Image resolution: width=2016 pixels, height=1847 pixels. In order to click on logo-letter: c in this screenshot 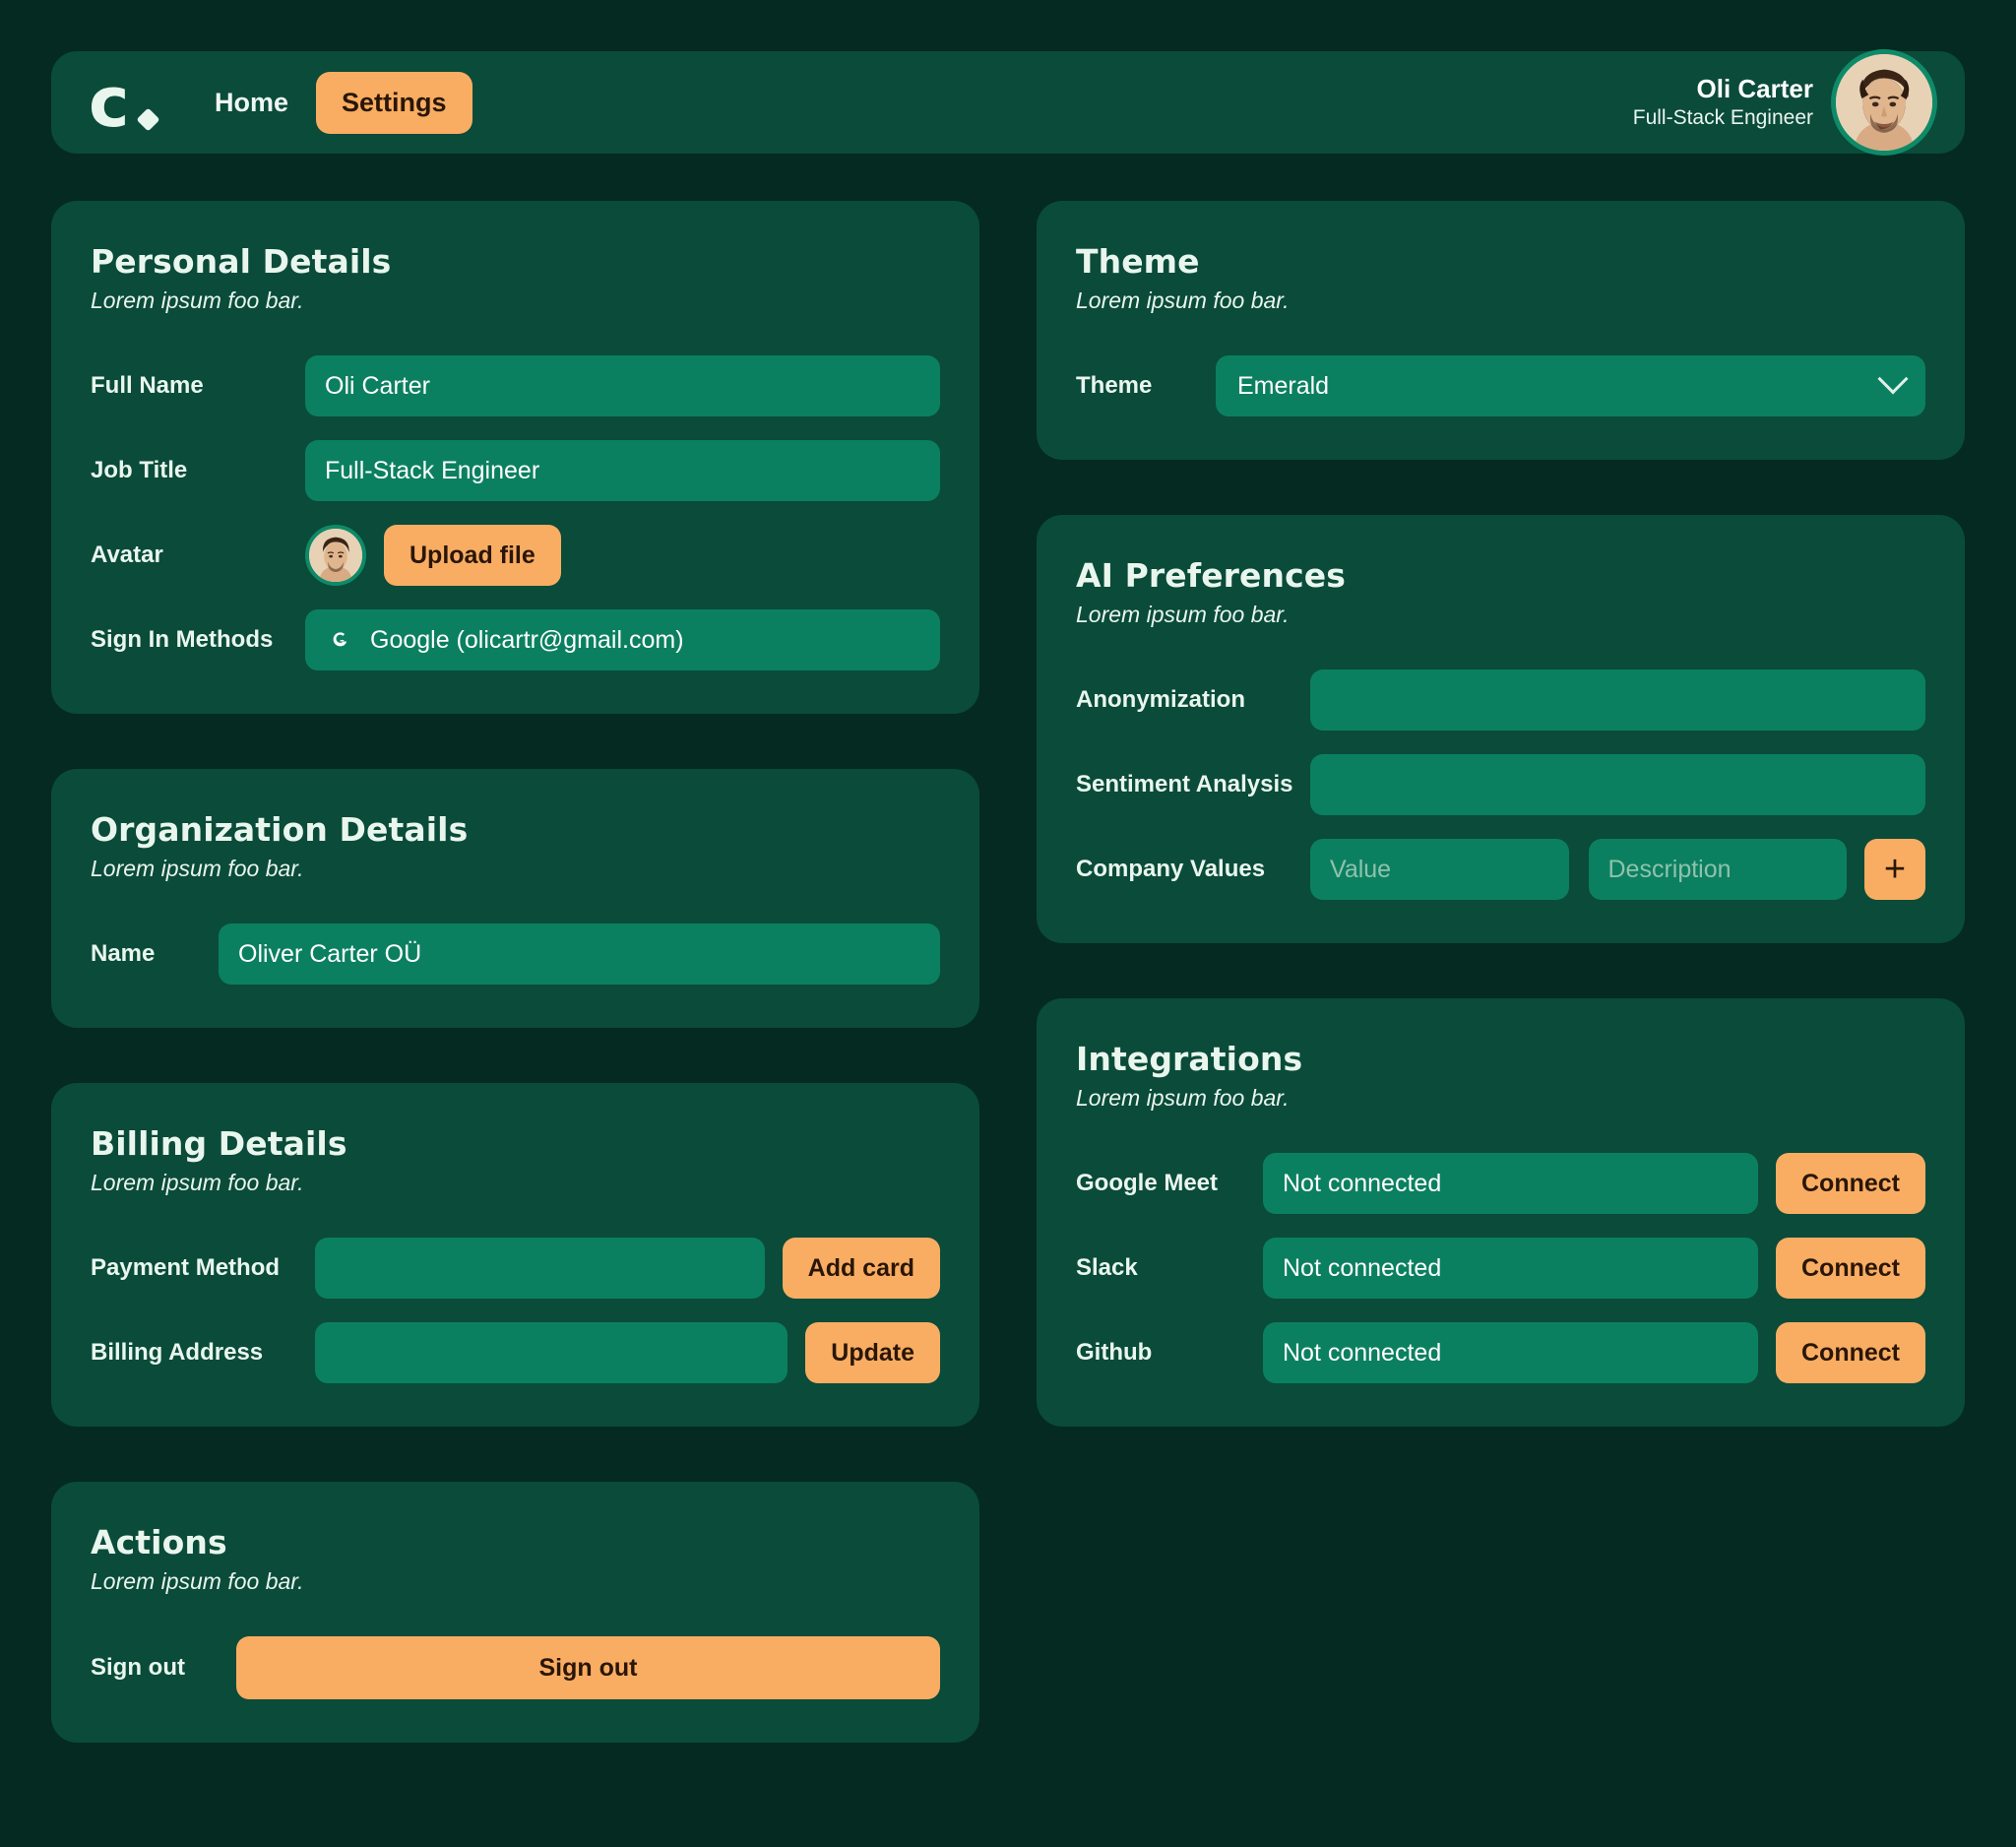, I will do `click(109, 102)`.